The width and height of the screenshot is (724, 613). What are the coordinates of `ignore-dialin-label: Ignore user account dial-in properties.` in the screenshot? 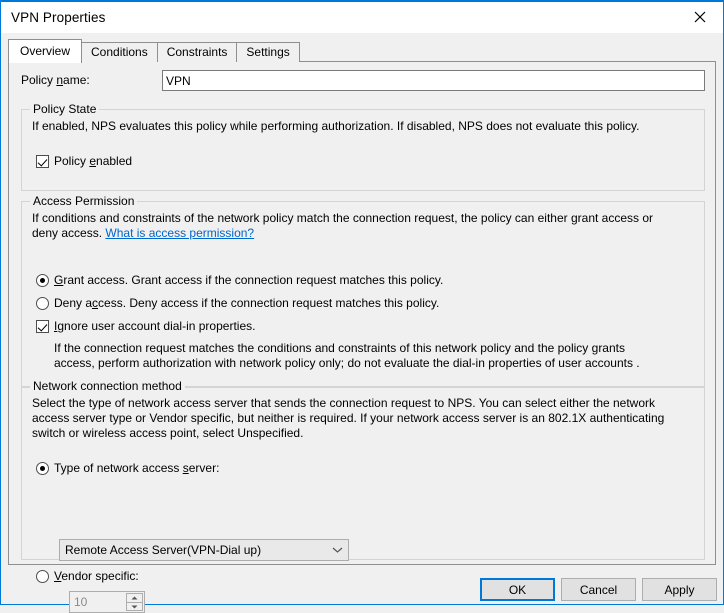 It's located at (155, 326).